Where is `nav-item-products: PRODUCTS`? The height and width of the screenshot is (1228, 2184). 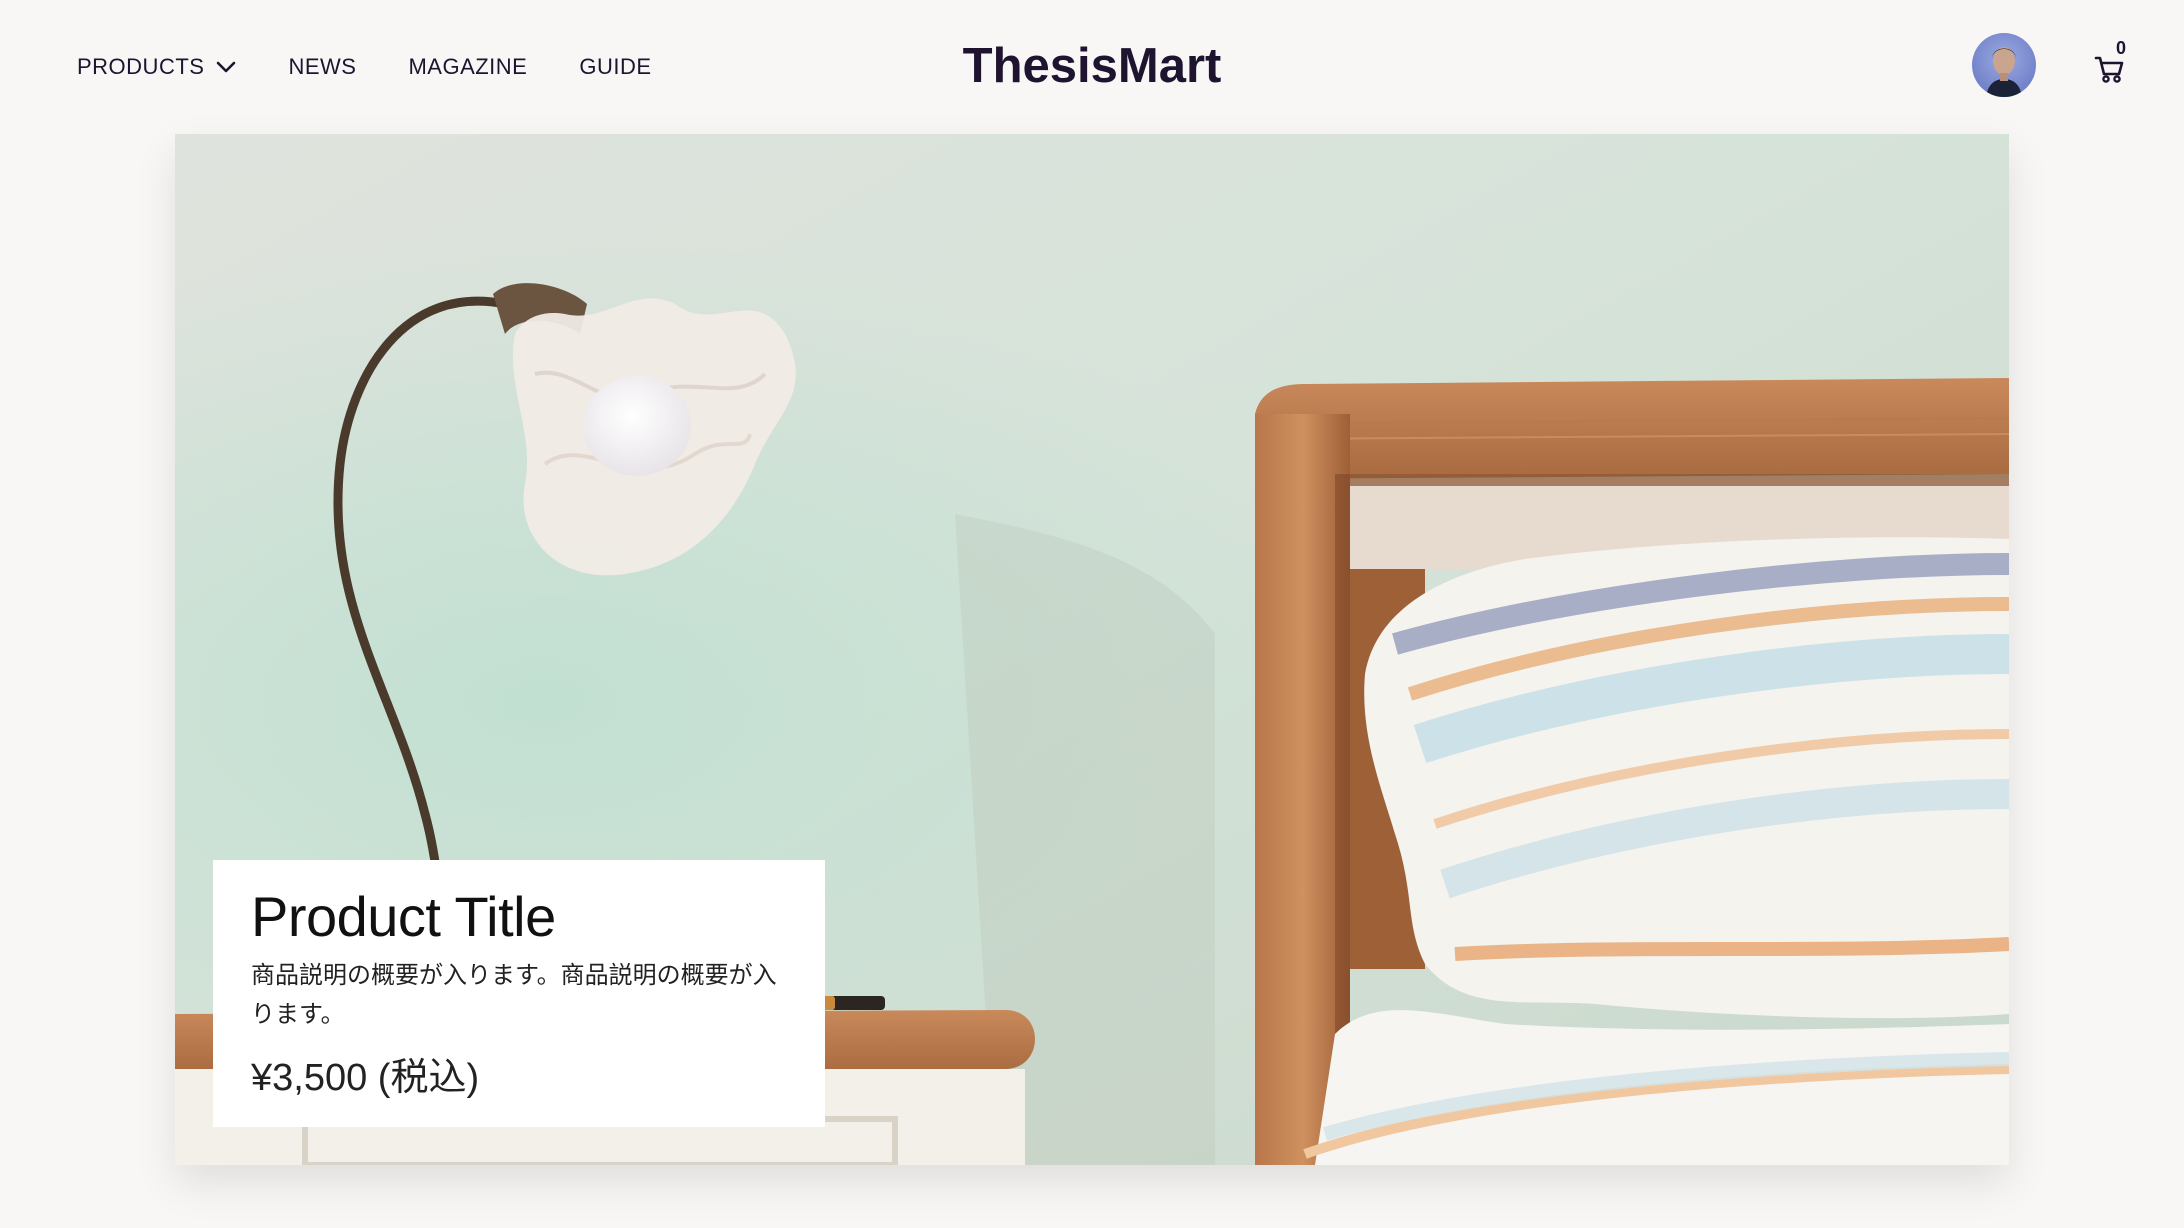 nav-item-products: PRODUCTS is located at coordinates (156, 67).